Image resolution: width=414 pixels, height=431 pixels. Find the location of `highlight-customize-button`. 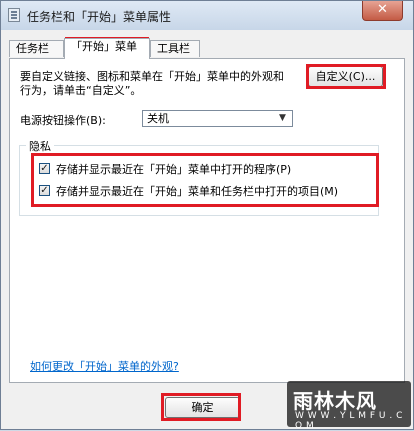

highlight-customize-button is located at coordinates (346, 76).